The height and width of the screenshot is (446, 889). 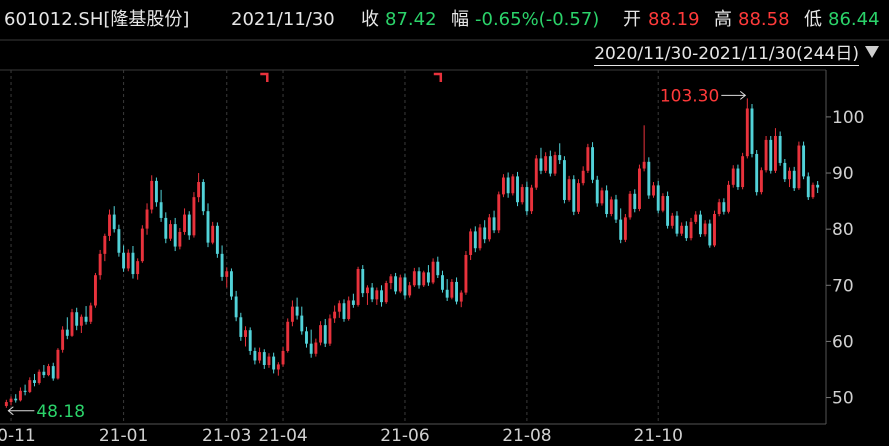 What do you see at coordinates (843, 399) in the screenshot?
I see `y-tick-label: 50` at bounding box center [843, 399].